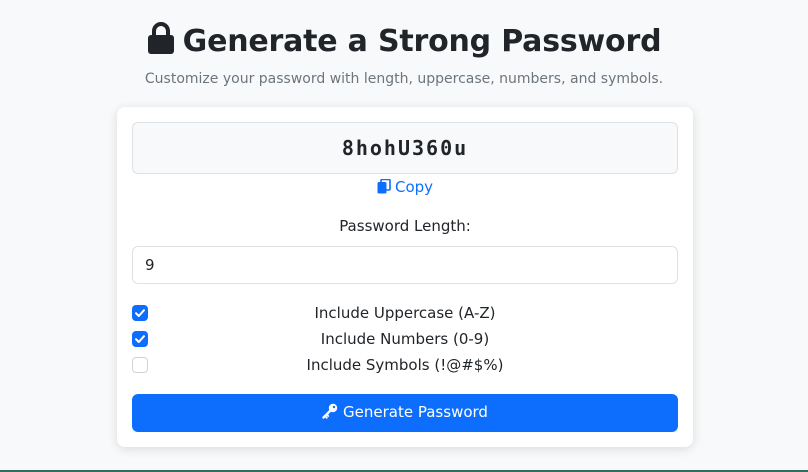 The image size is (808, 472). What do you see at coordinates (330, 413) in the screenshot?
I see `key-icon` at bounding box center [330, 413].